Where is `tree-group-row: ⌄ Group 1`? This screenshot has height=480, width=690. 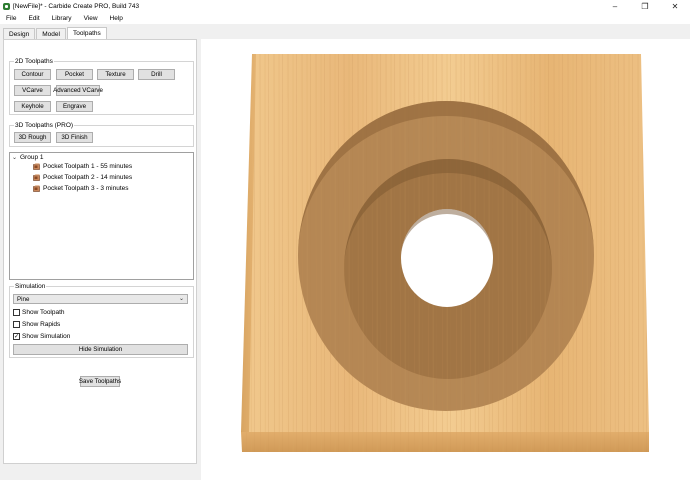 tree-group-row: ⌄ Group 1 is located at coordinates (28, 157).